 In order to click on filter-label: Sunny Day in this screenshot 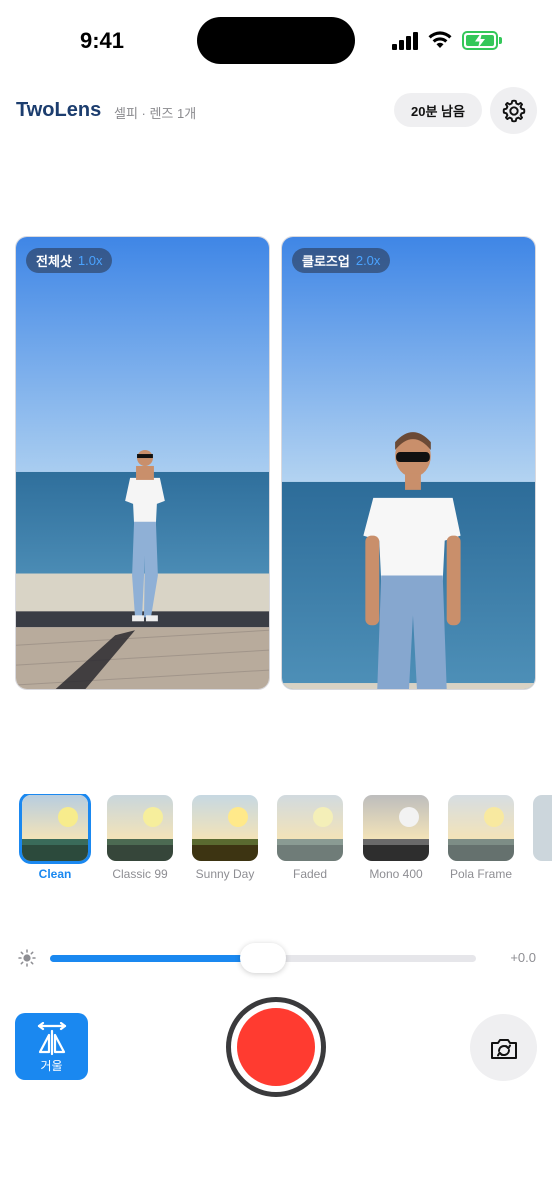, I will do `click(225, 874)`.